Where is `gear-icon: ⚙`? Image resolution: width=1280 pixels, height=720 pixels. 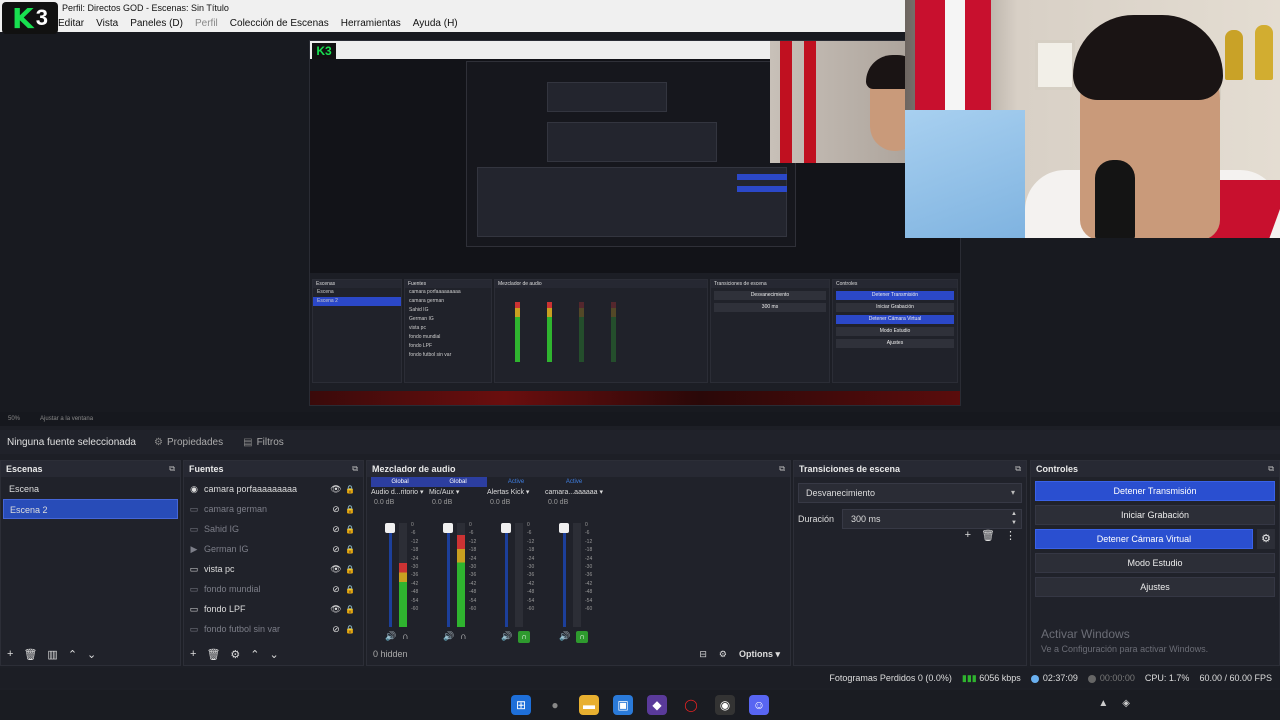 gear-icon: ⚙ is located at coordinates (1266, 539).